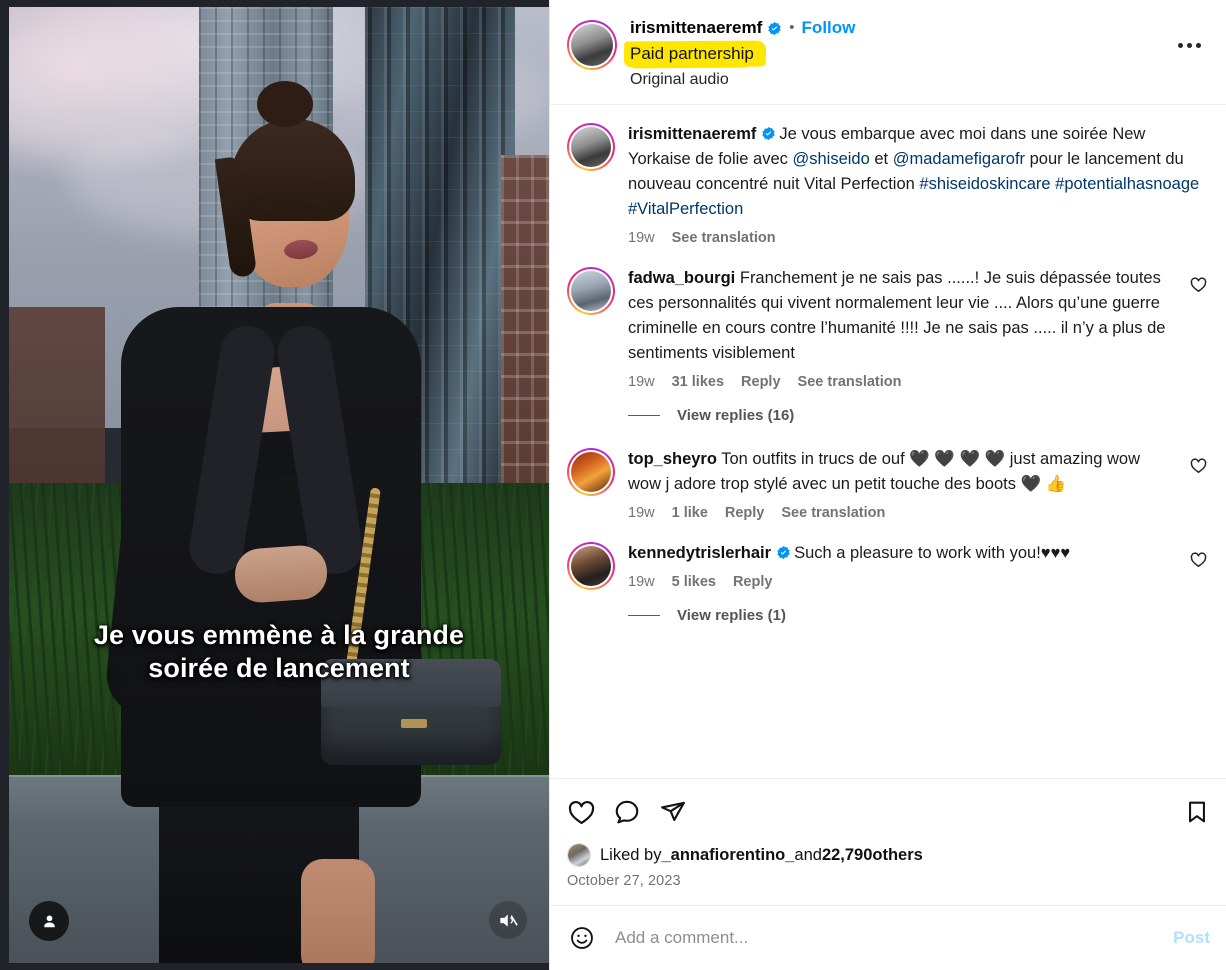  I want to click on liked-by-middle: and, so click(808, 854).